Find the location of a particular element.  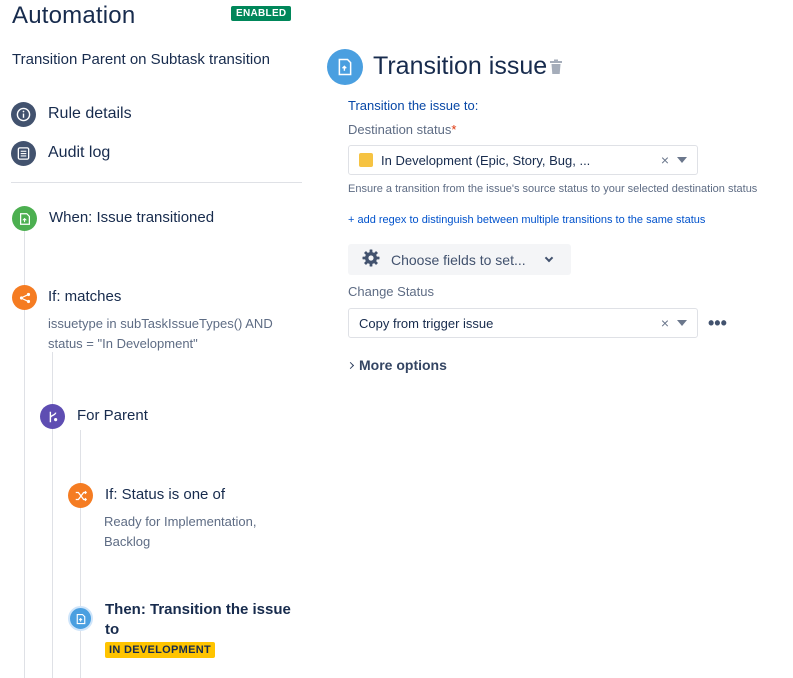

rule-details-link: Rule details is located at coordinates (71, 114).